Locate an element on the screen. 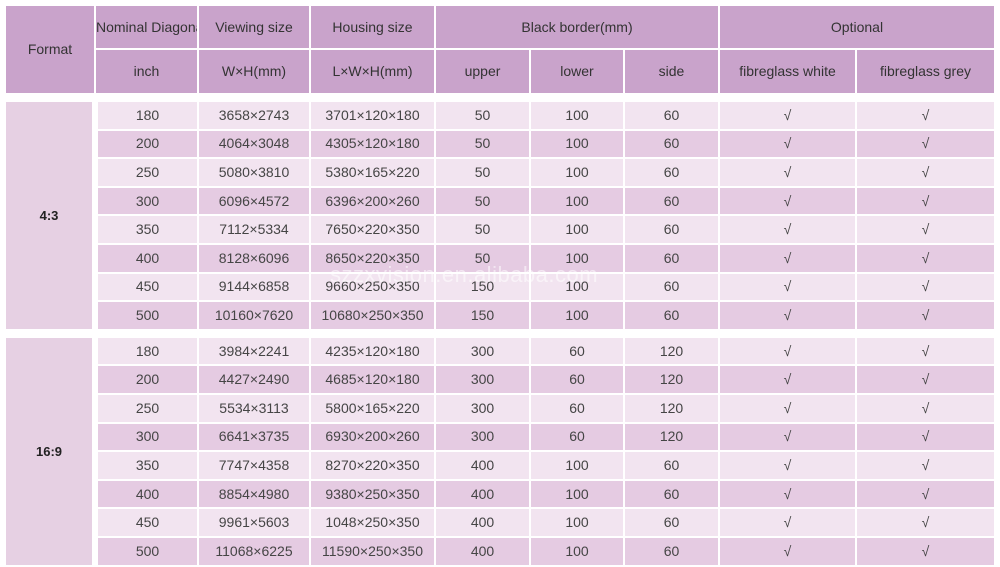  cell-viewing: 3658×2743 is located at coordinates (254, 116).